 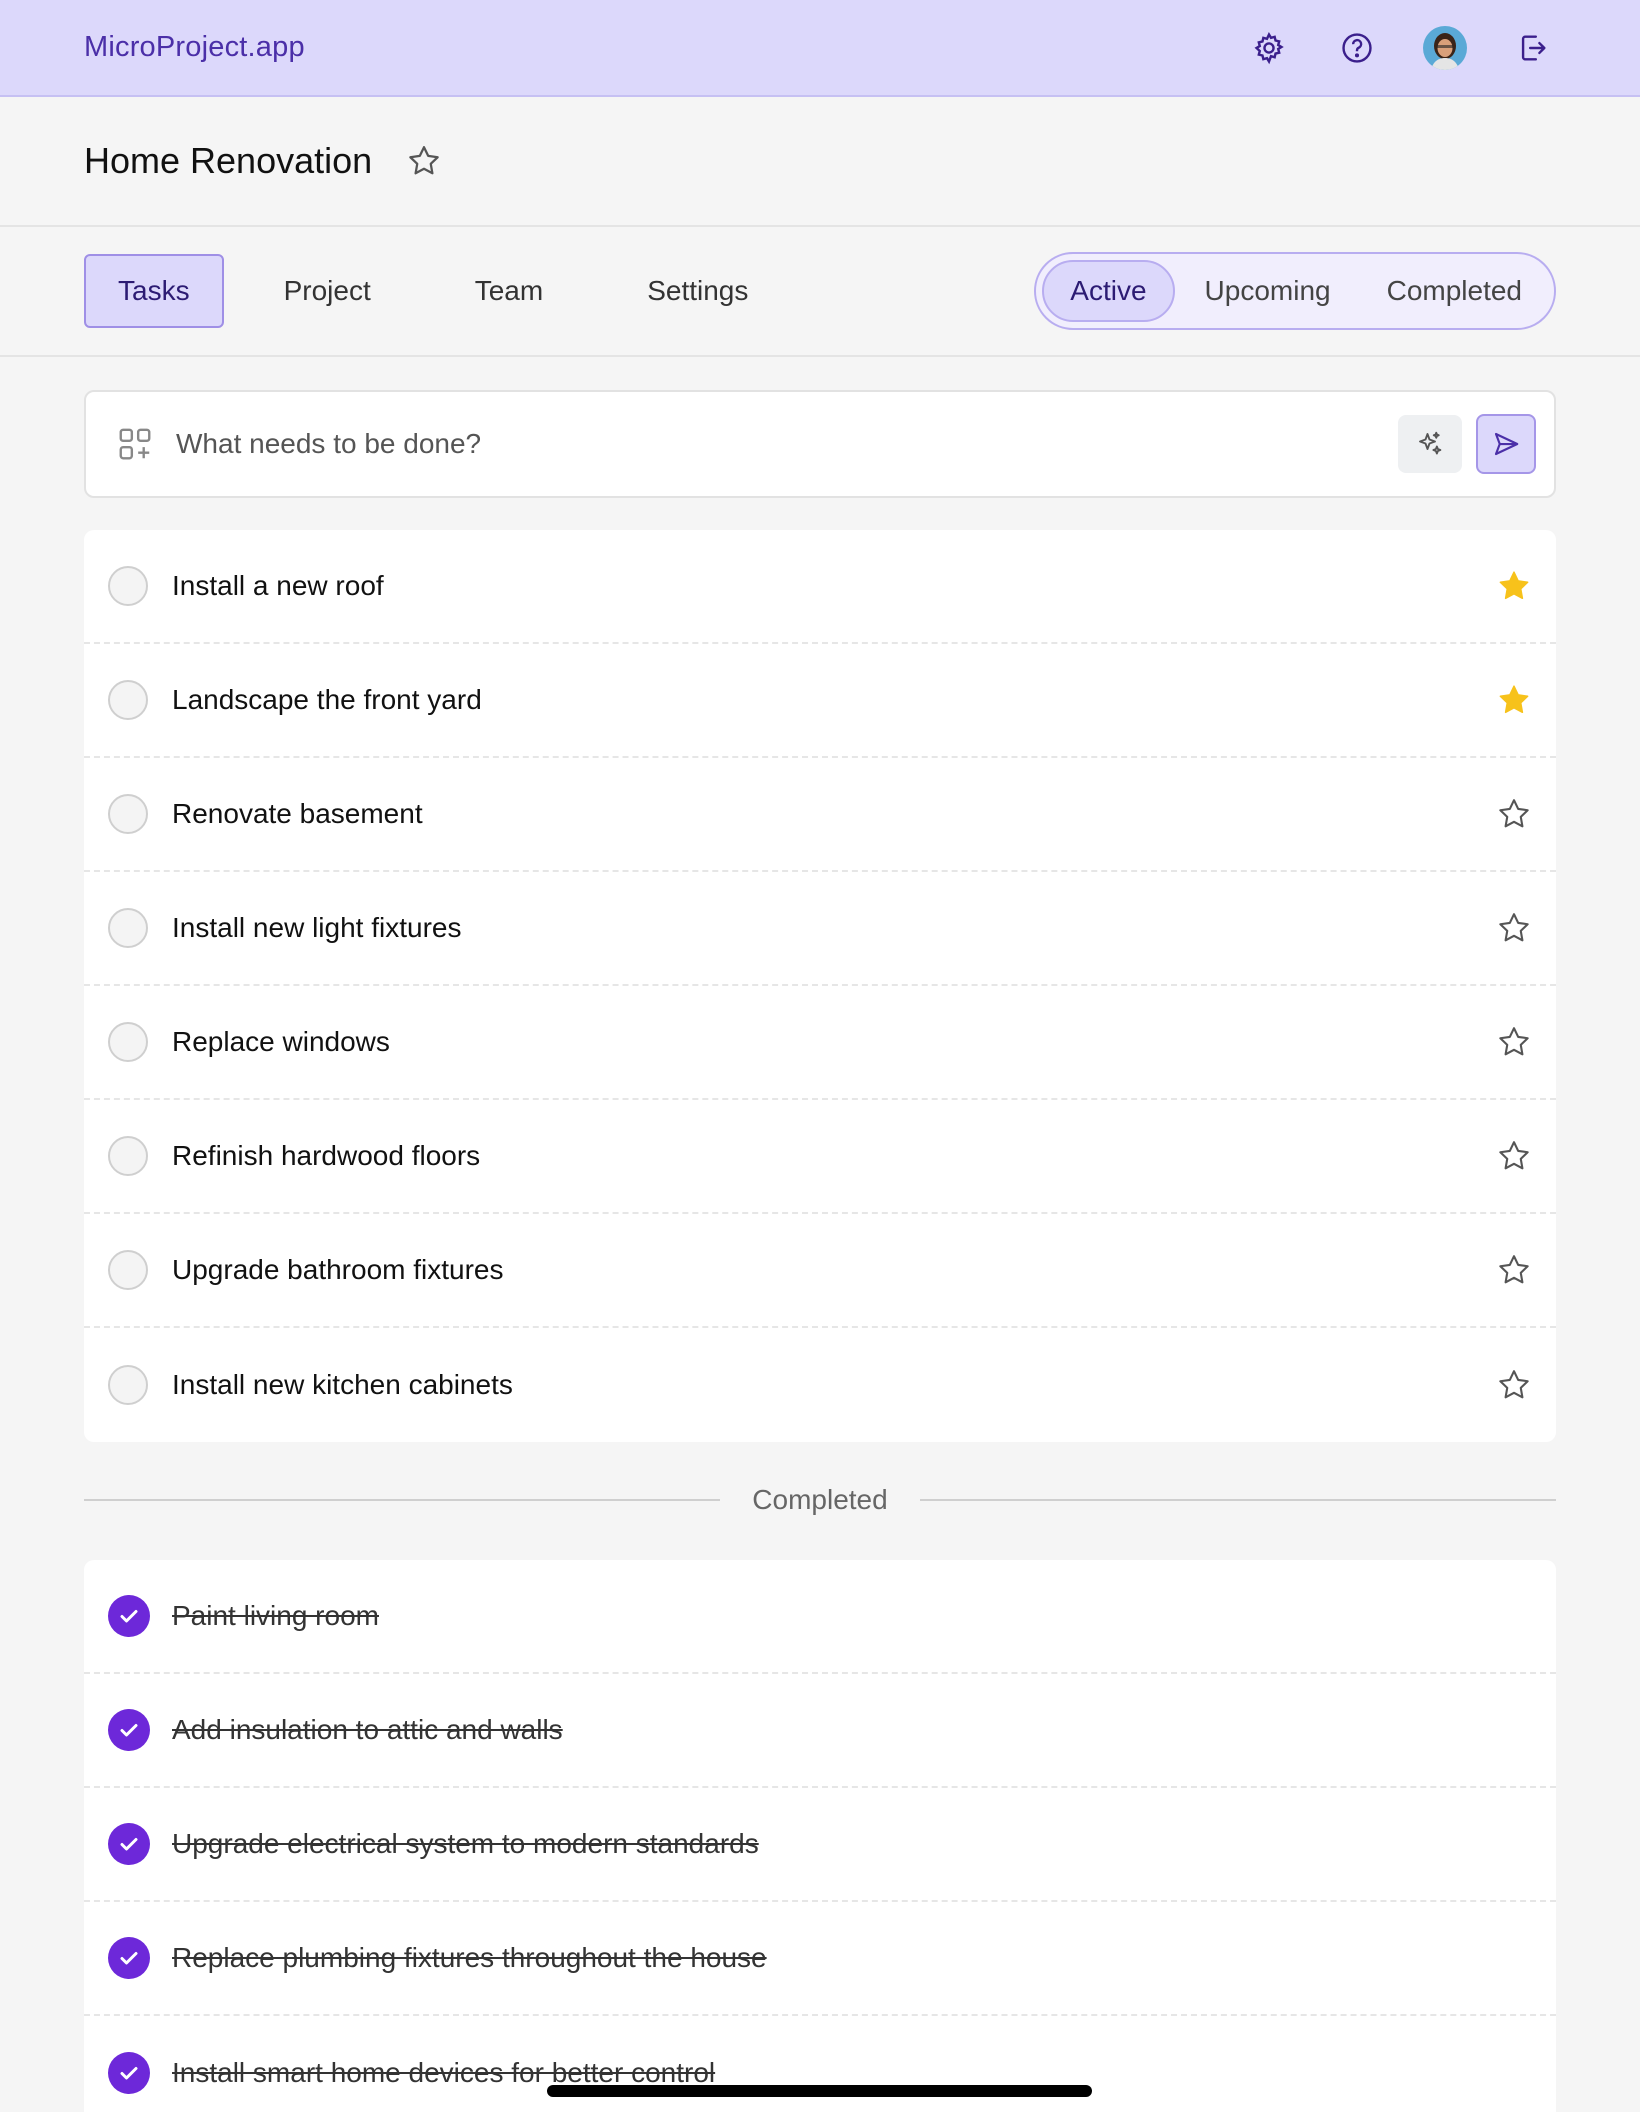 I want to click on completed-task-label: Paint living room, so click(x=275, y=1615).